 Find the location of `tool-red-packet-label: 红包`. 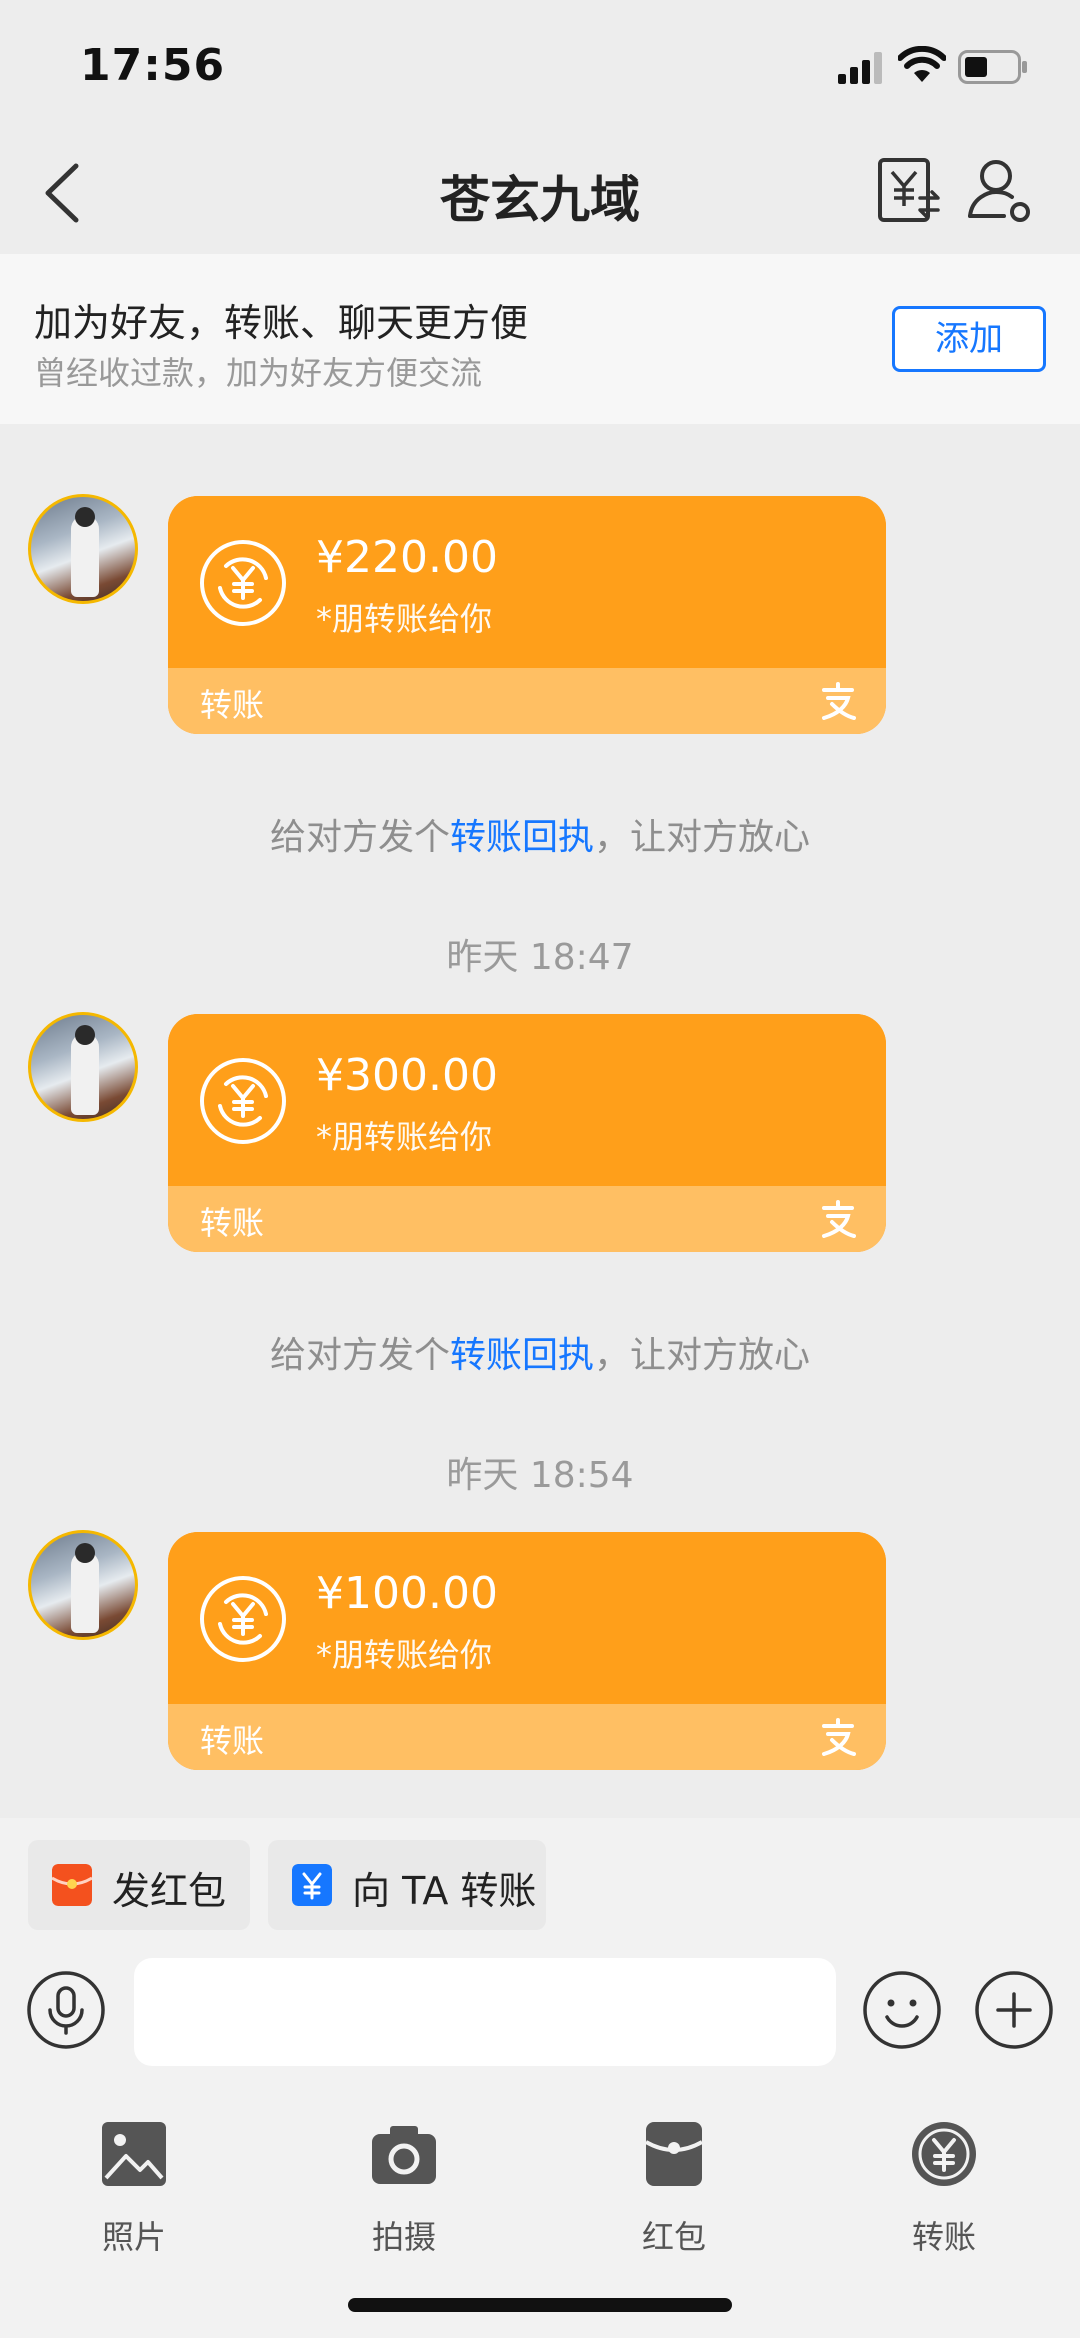

tool-red-packet-label: 红包 is located at coordinates (673, 2237).